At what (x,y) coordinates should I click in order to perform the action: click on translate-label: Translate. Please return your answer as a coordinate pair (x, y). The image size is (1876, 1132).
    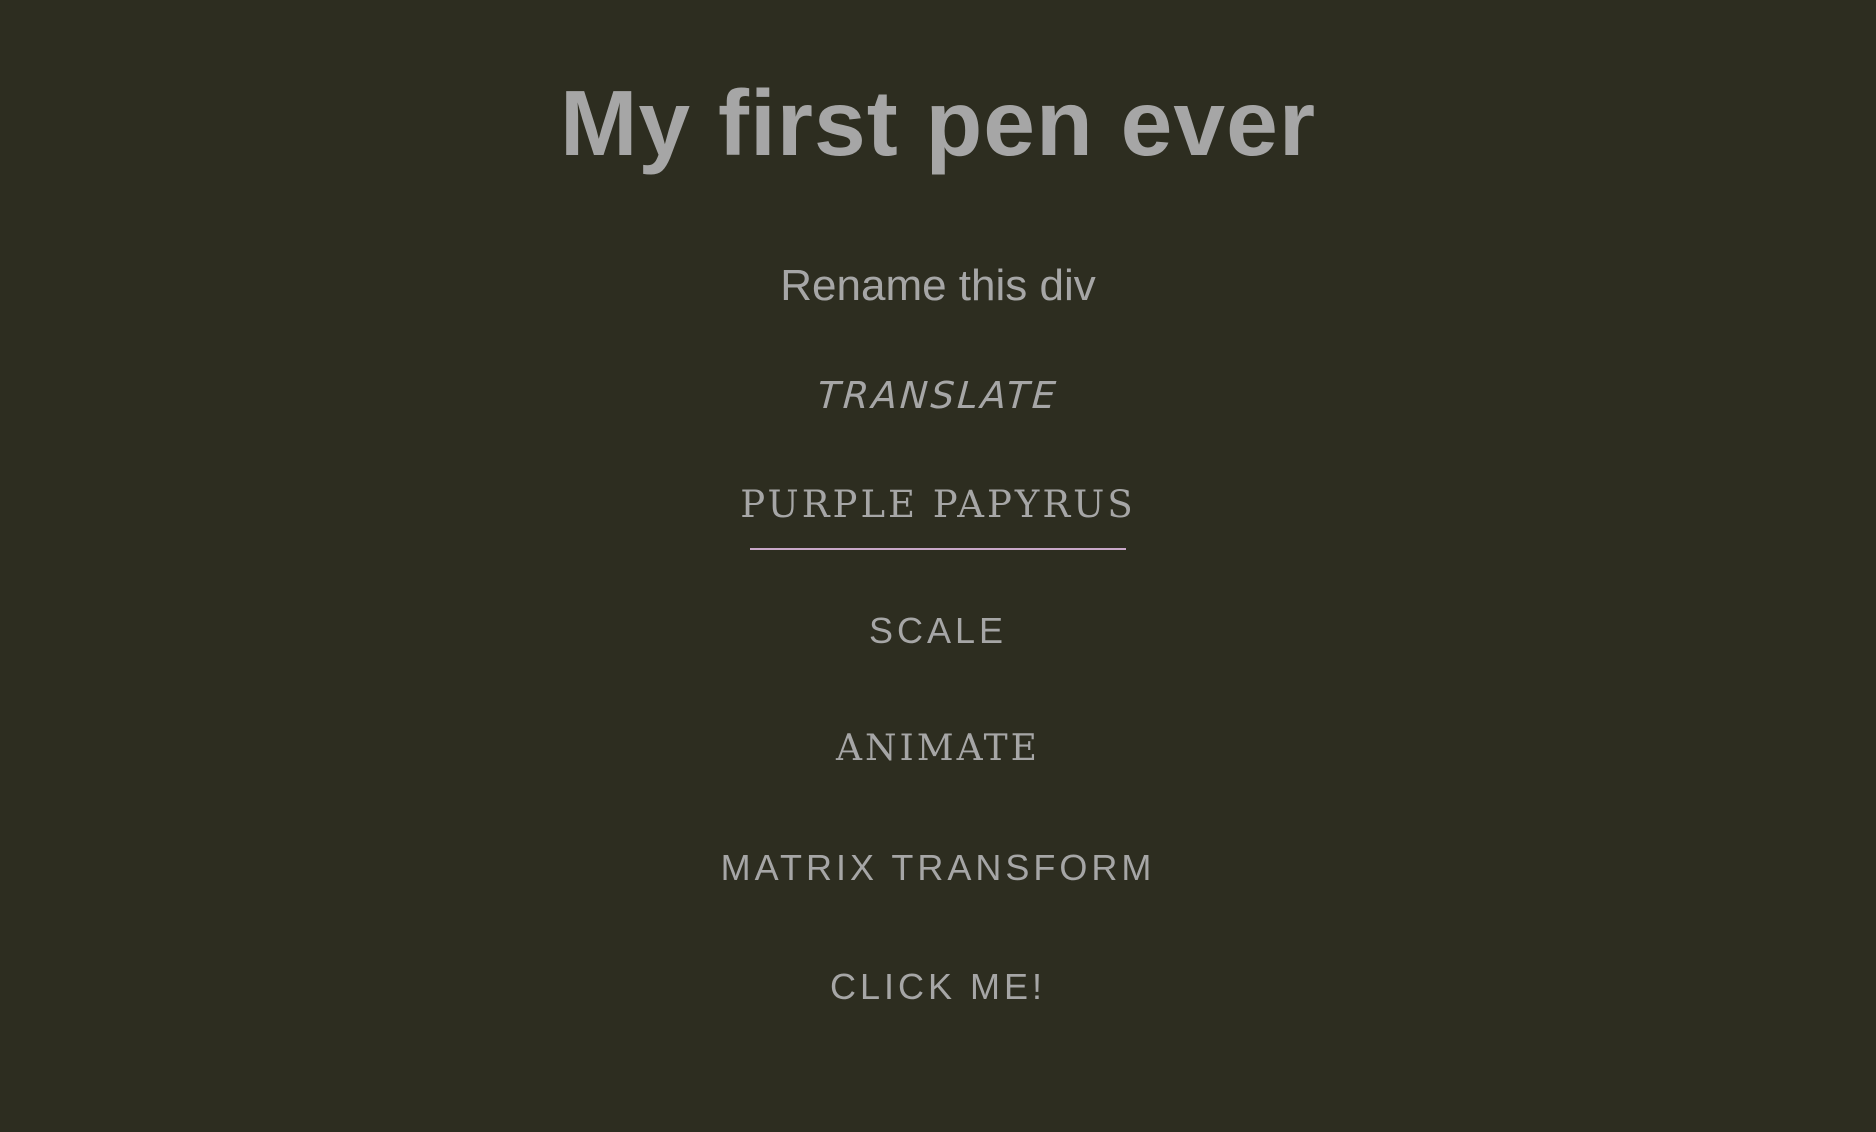
    Looking at the image, I should click on (938, 395).